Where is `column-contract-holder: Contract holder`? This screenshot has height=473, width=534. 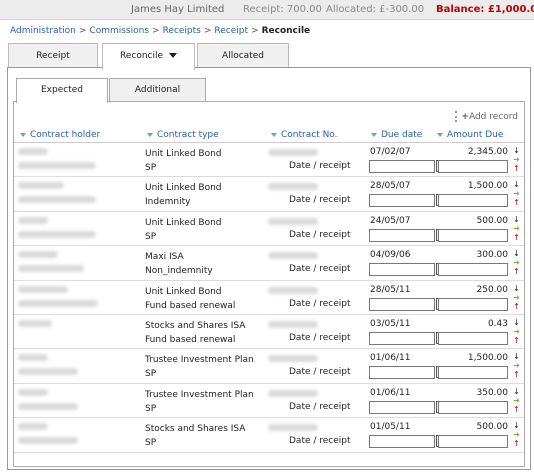 column-contract-holder: Contract holder is located at coordinates (60, 135).